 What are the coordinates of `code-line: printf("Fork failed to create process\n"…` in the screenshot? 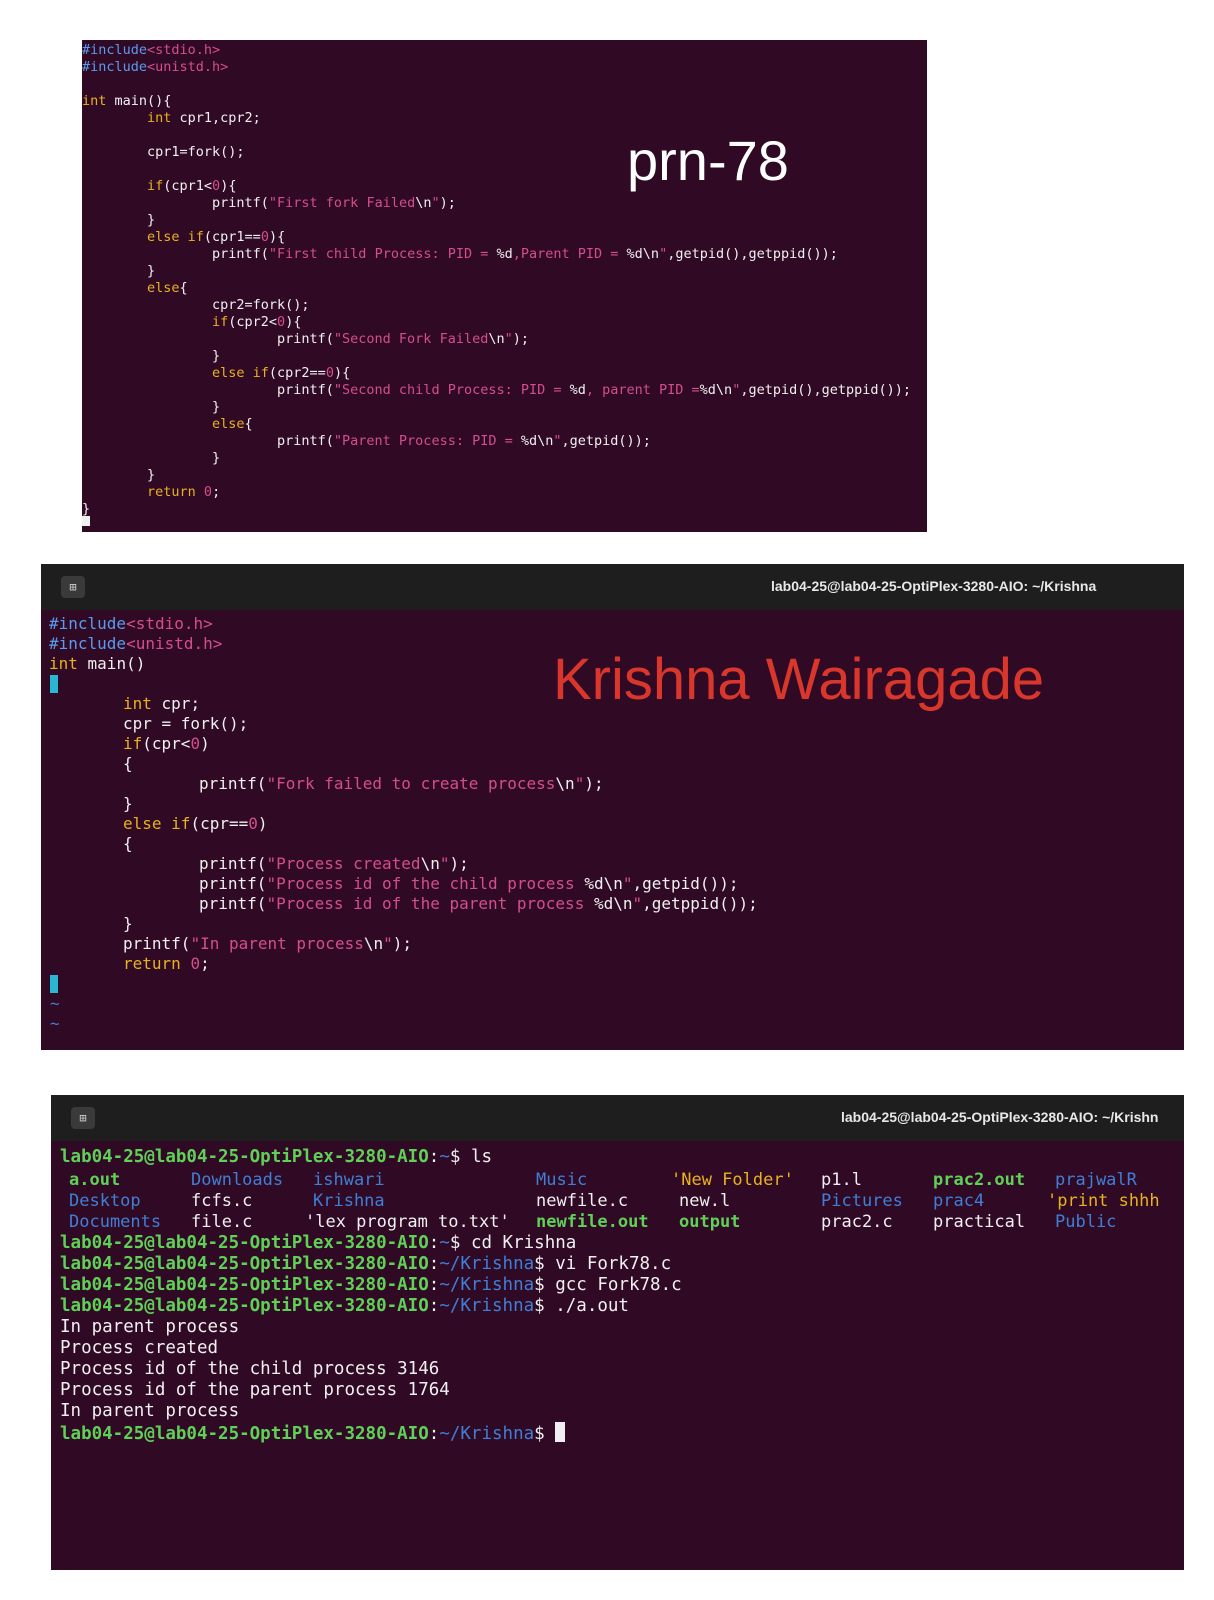 It's located at (401, 783).